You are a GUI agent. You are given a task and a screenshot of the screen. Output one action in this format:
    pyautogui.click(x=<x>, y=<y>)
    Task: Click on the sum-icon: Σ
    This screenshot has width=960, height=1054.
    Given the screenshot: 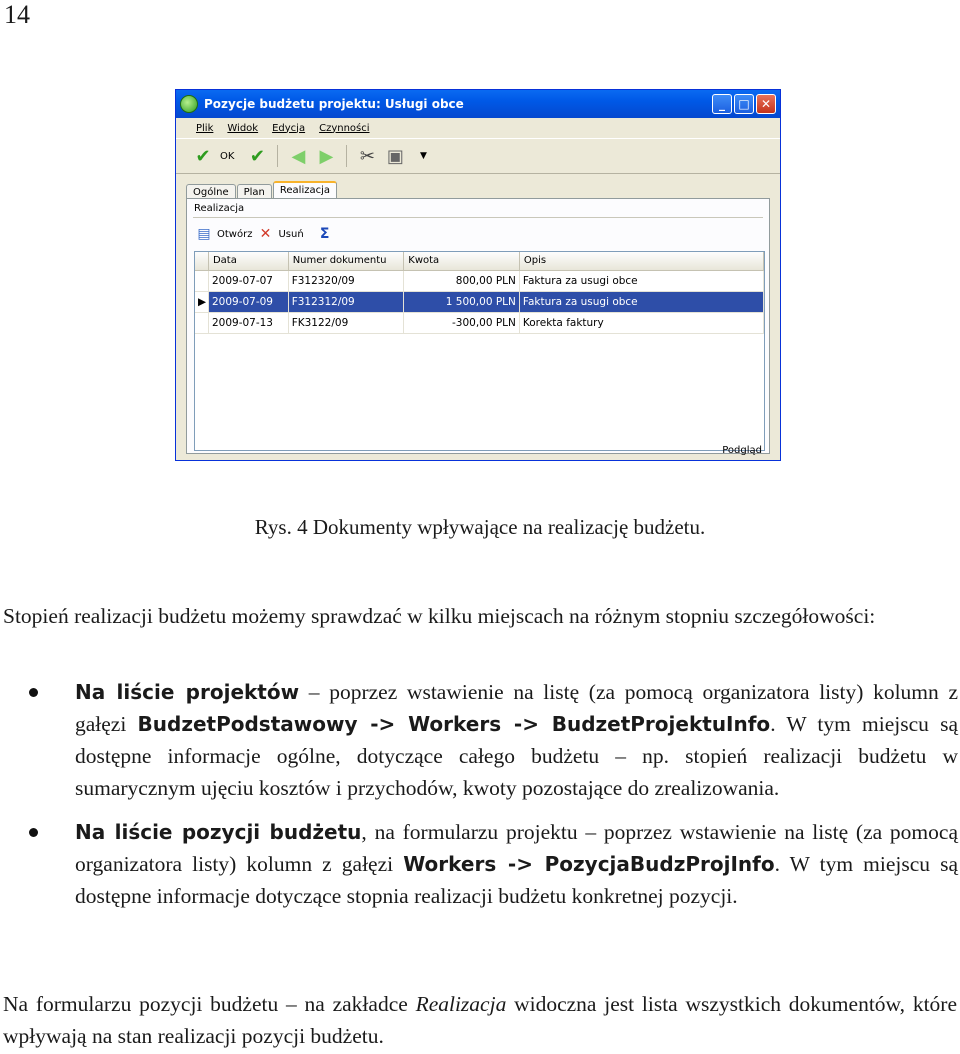 What is the action you would take?
    pyautogui.click(x=325, y=234)
    